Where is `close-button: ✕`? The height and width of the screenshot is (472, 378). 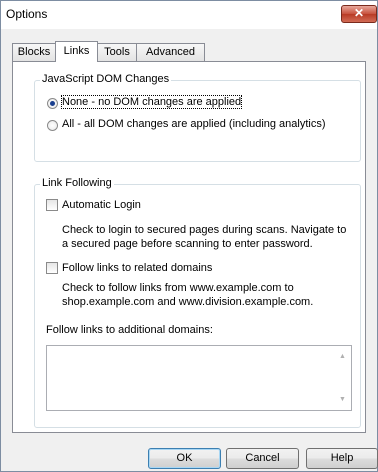
close-button: ✕ is located at coordinates (359, 14).